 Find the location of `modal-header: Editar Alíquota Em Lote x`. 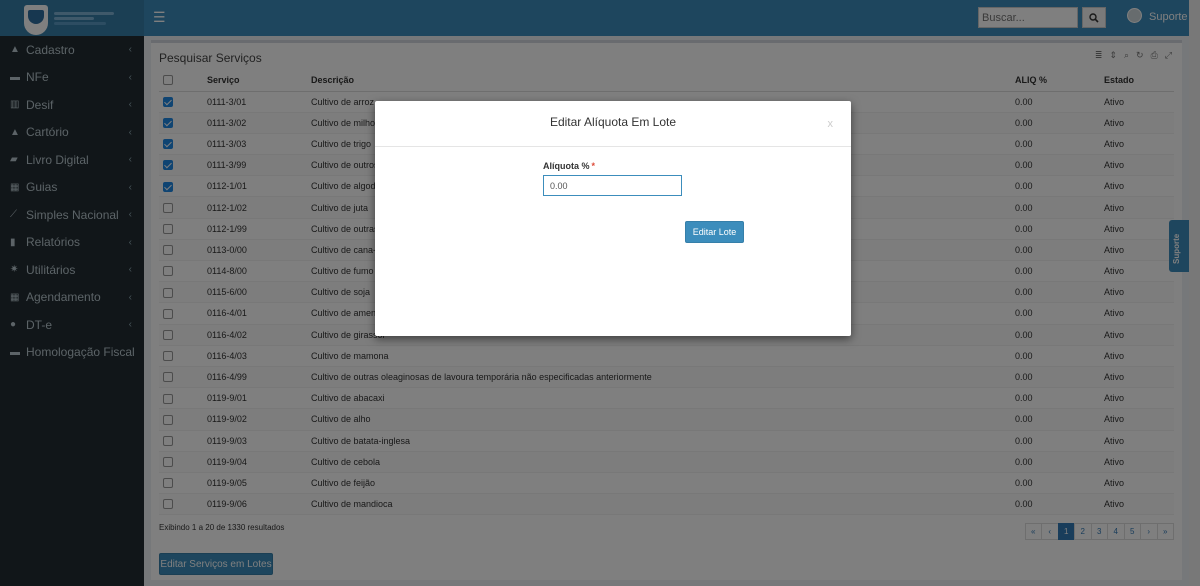

modal-header: Editar Alíquota Em Lote x is located at coordinates (613, 124).